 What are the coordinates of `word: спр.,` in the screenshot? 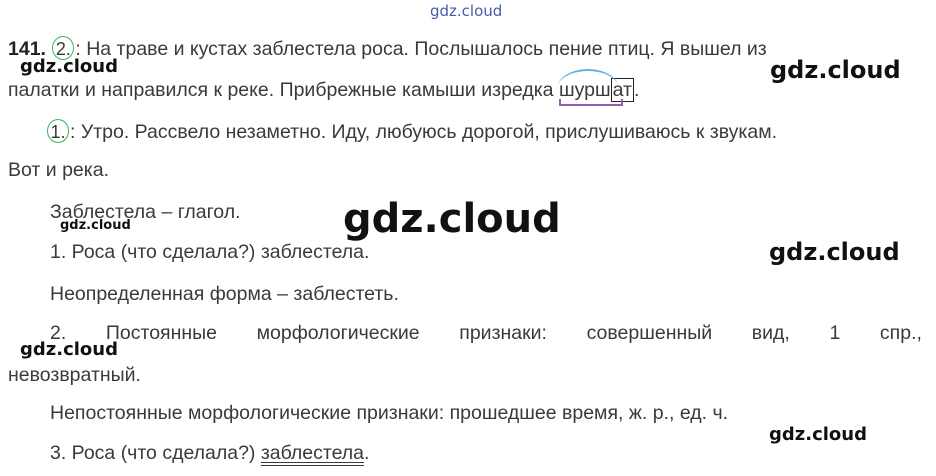 It's located at (900, 333).